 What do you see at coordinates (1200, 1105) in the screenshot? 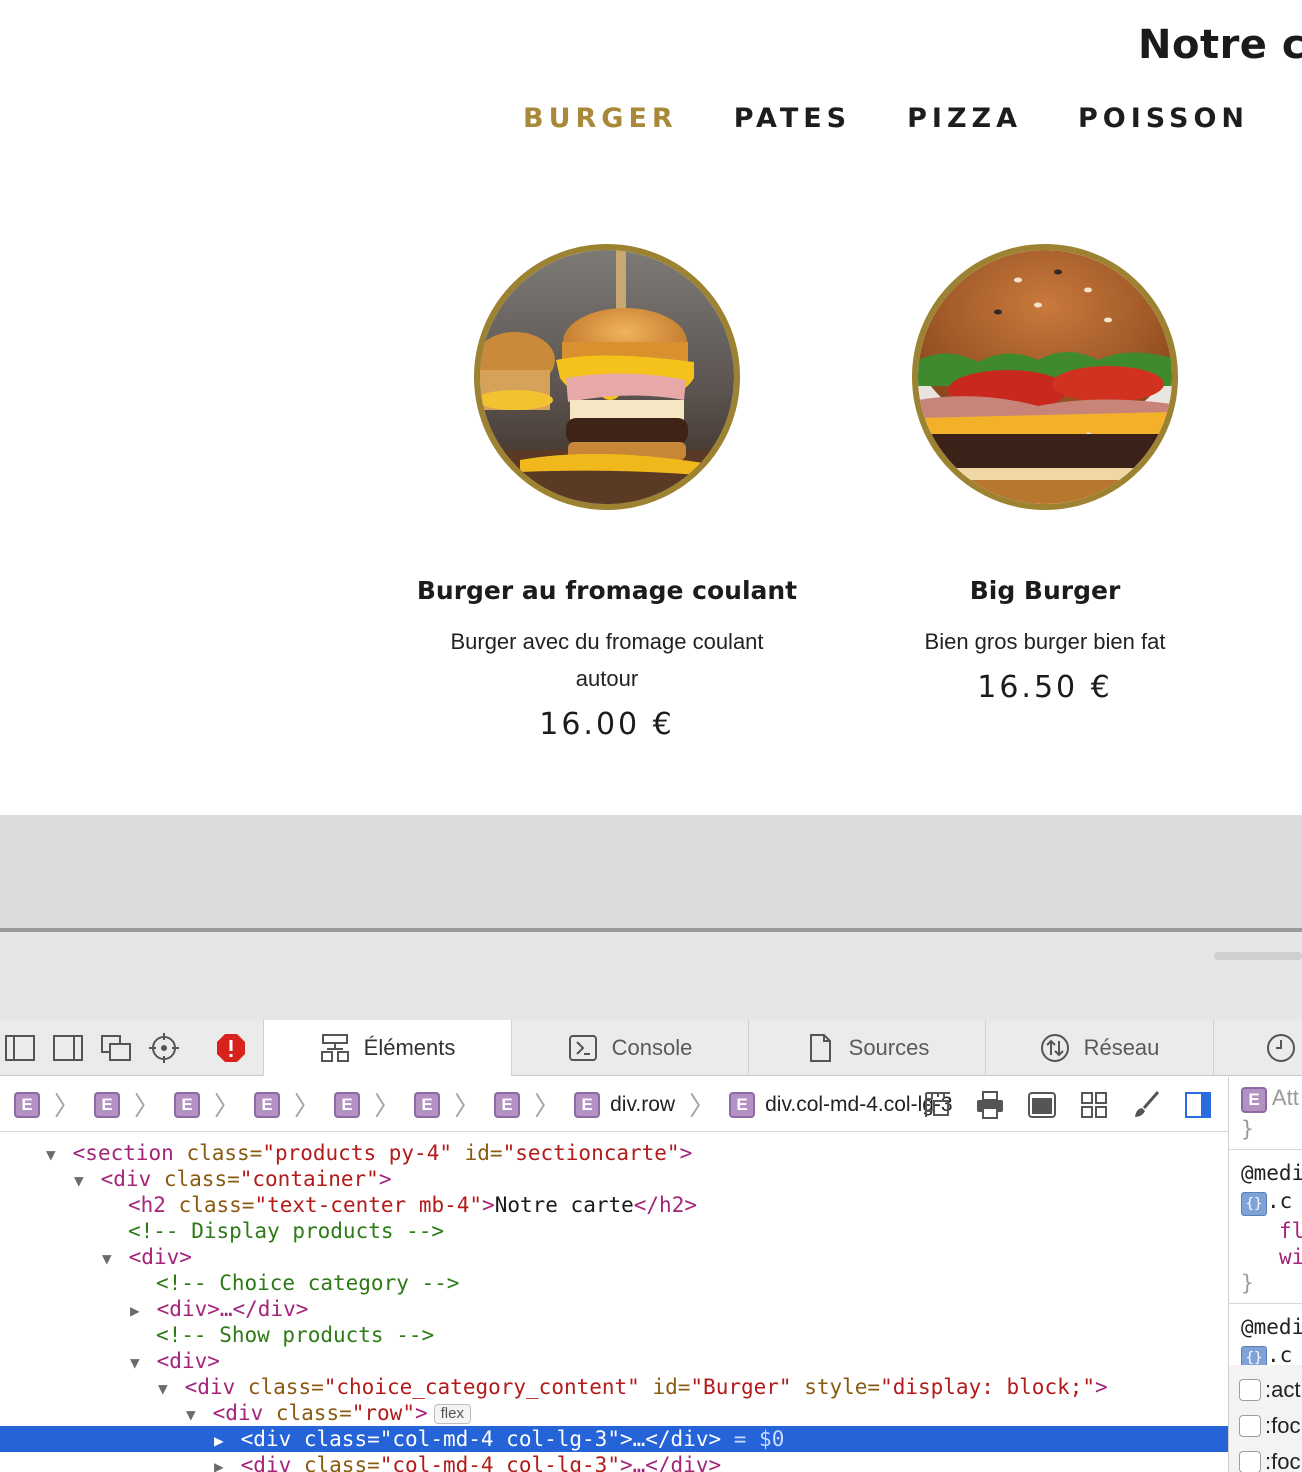
I see `toggle-sidebar-icon` at bounding box center [1200, 1105].